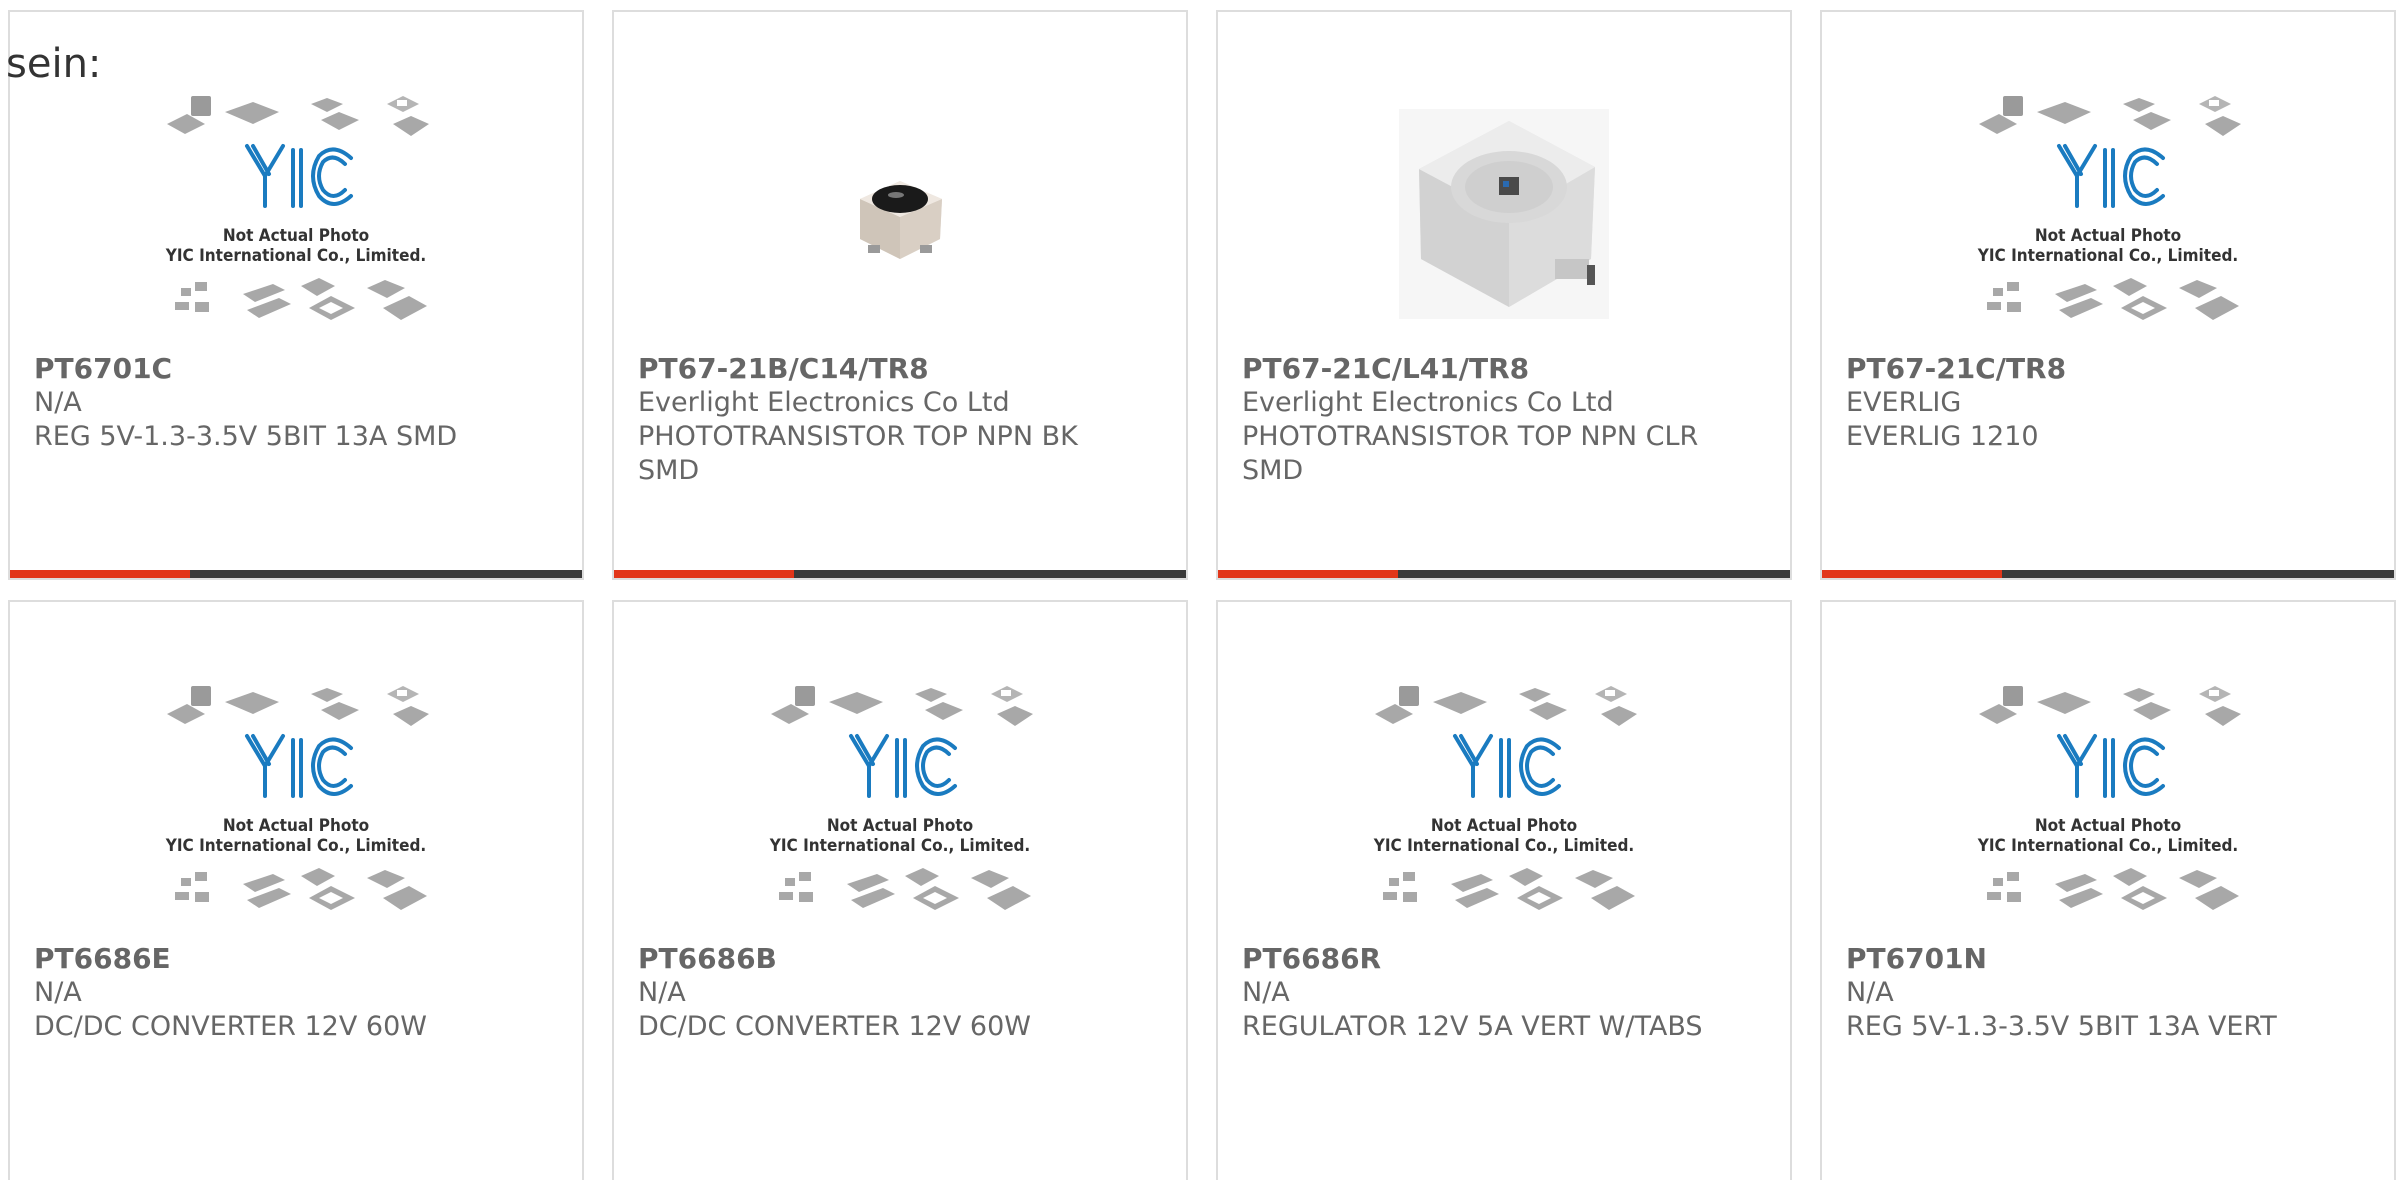 Image resolution: width=2400 pixels, height=1180 pixels. I want to click on part-number: PT67-21B/C14/TR8, so click(892, 369).